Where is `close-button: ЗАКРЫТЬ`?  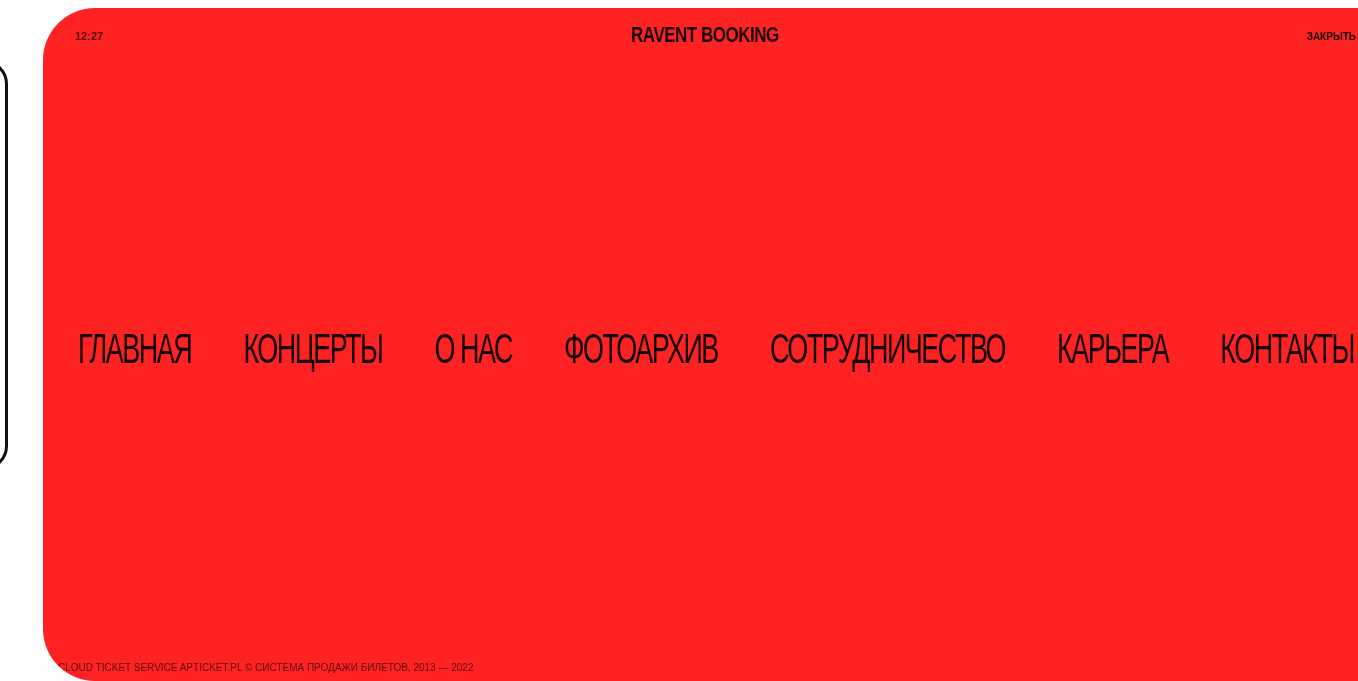
close-button: ЗАКРЫТЬ is located at coordinates (1331, 36).